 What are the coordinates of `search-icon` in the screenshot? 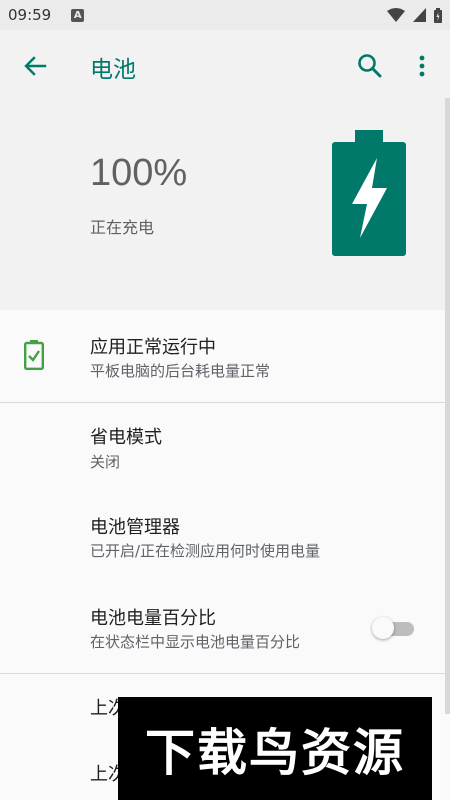 It's located at (370, 66).